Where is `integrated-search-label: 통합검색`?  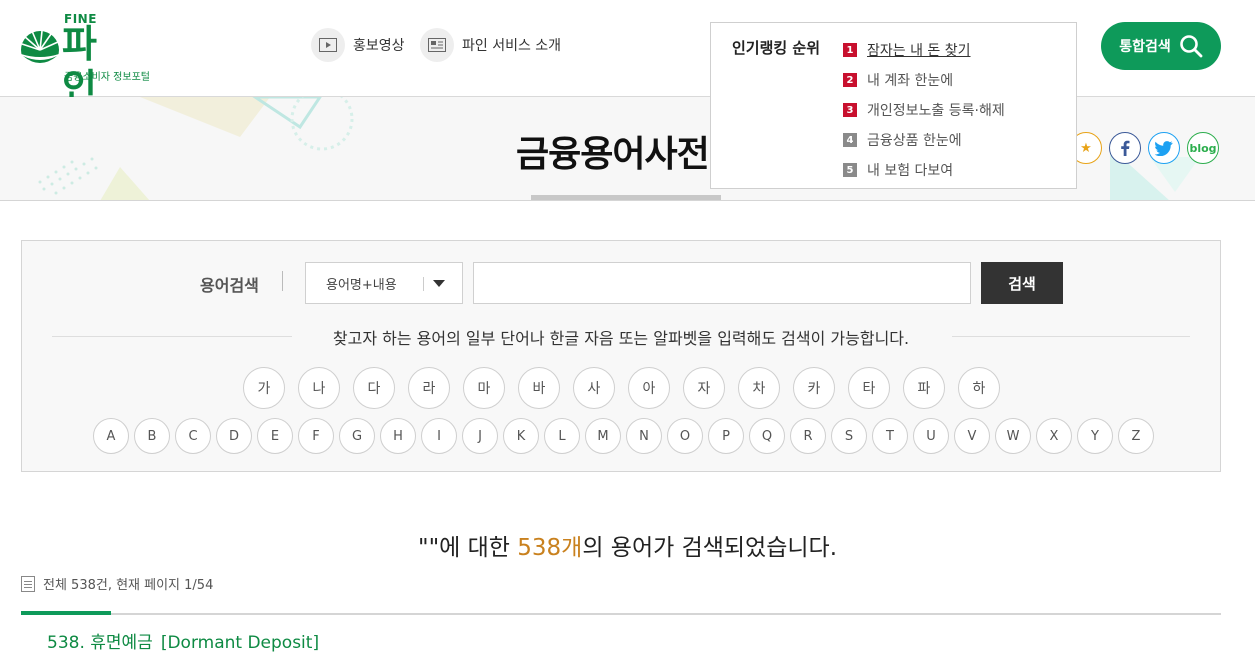
integrated-search-label: 통합검색 is located at coordinates (1145, 47).